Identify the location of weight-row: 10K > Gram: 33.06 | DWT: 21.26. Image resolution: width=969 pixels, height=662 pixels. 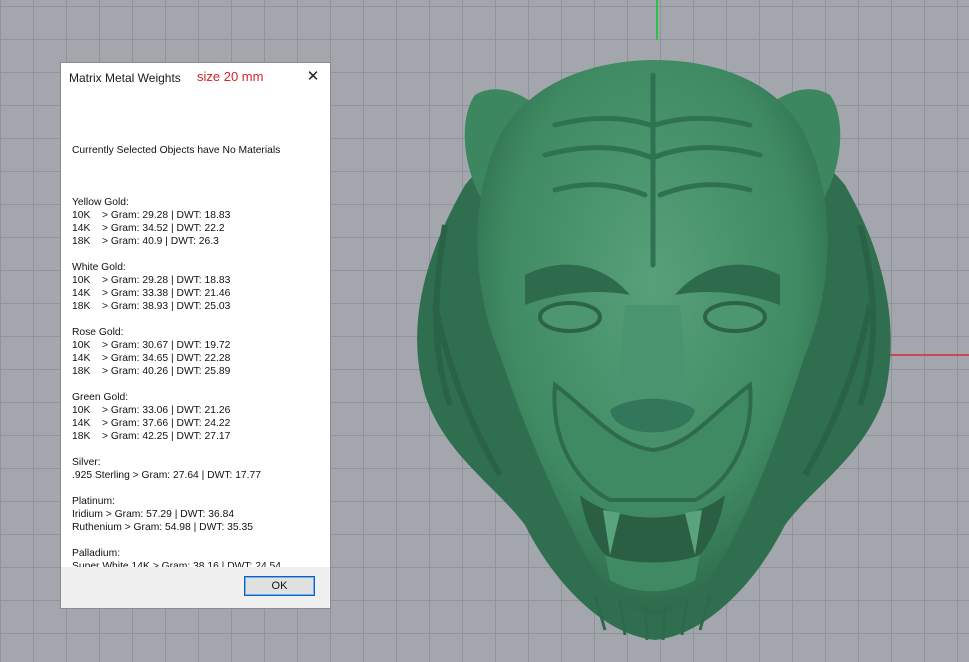
(199, 410).